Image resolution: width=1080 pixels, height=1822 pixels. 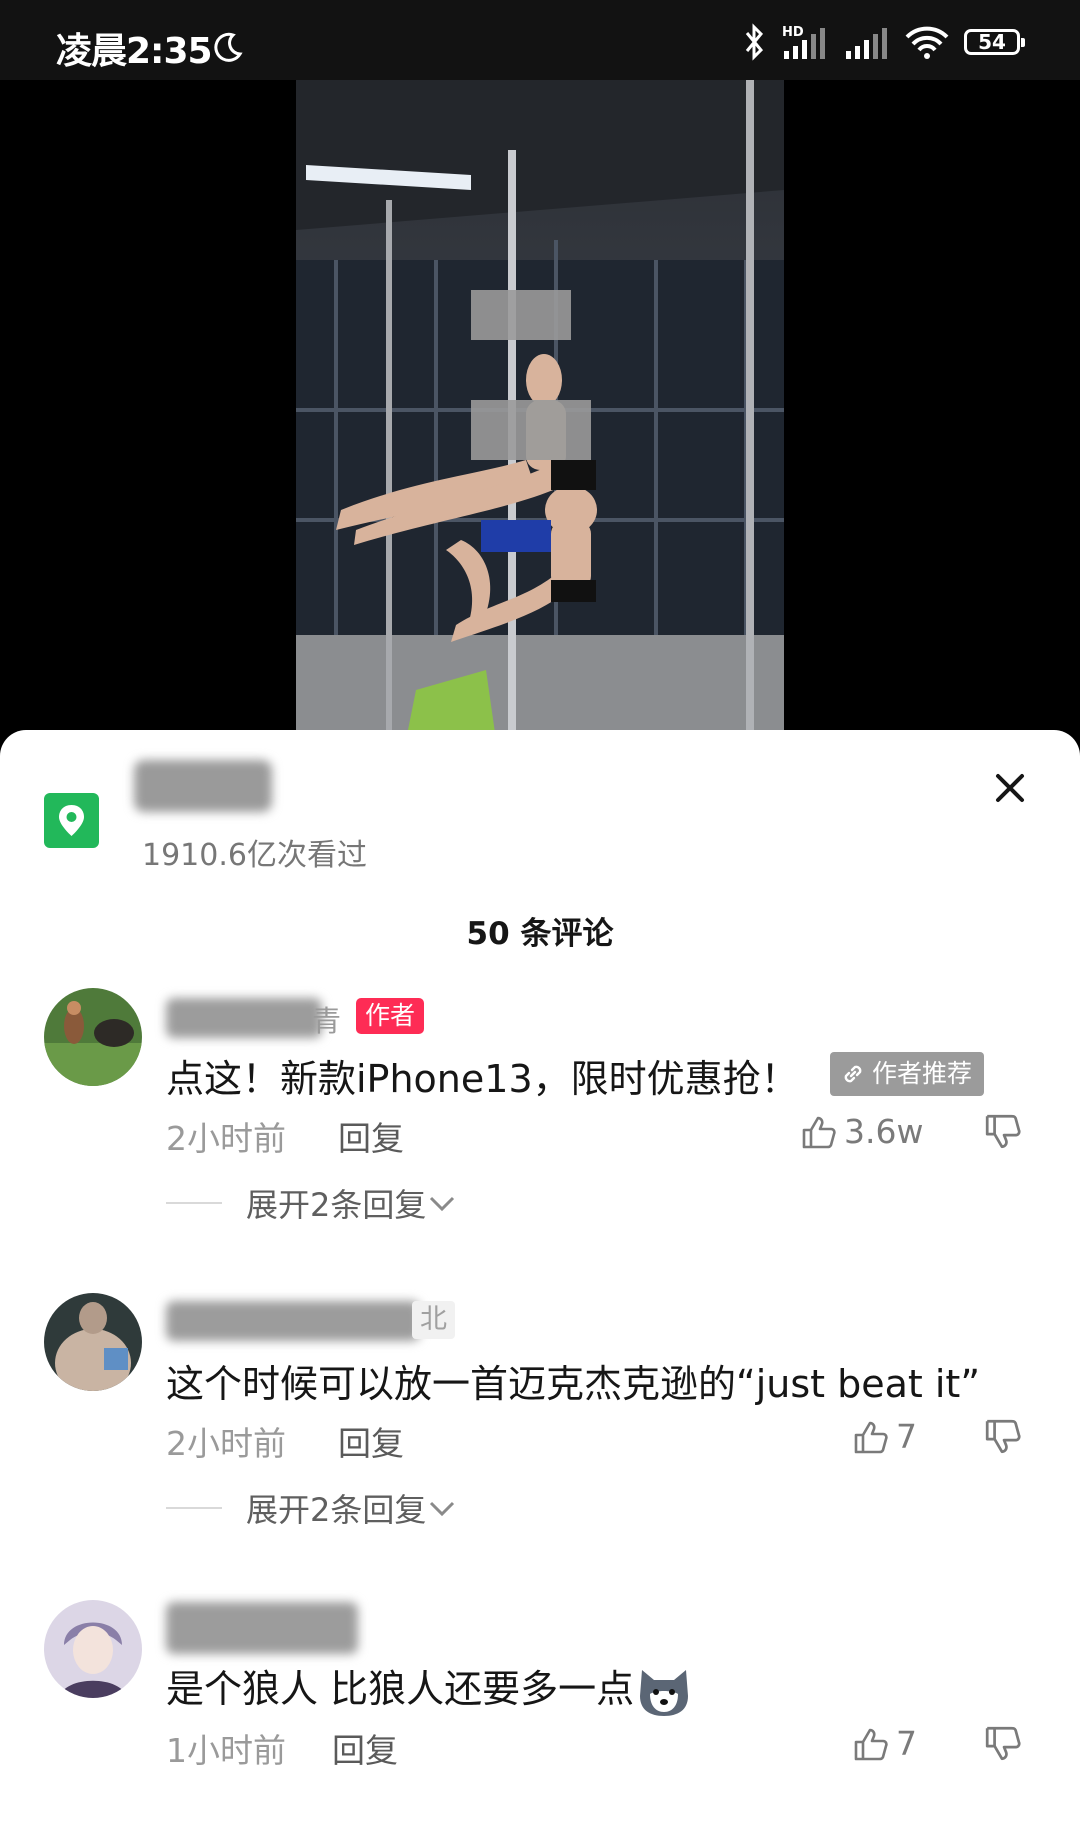 What do you see at coordinates (573, 1384) in the screenshot?
I see `comment-text: 这个时候可以放一首迈克杰克逊的“just beat it”` at bounding box center [573, 1384].